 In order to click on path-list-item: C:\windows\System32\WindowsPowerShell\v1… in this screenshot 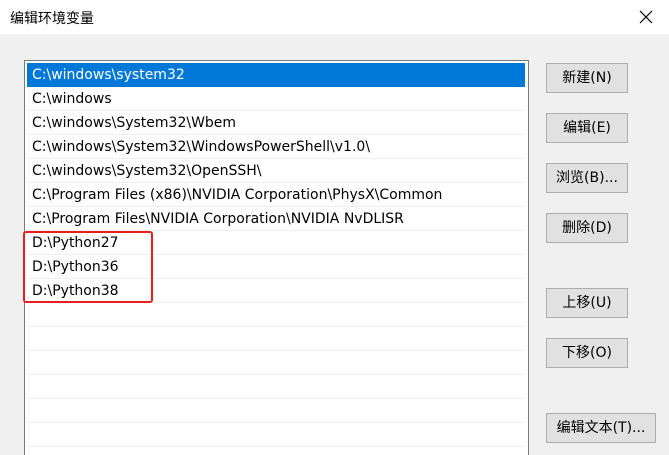, I will do `click(276, 147)`.